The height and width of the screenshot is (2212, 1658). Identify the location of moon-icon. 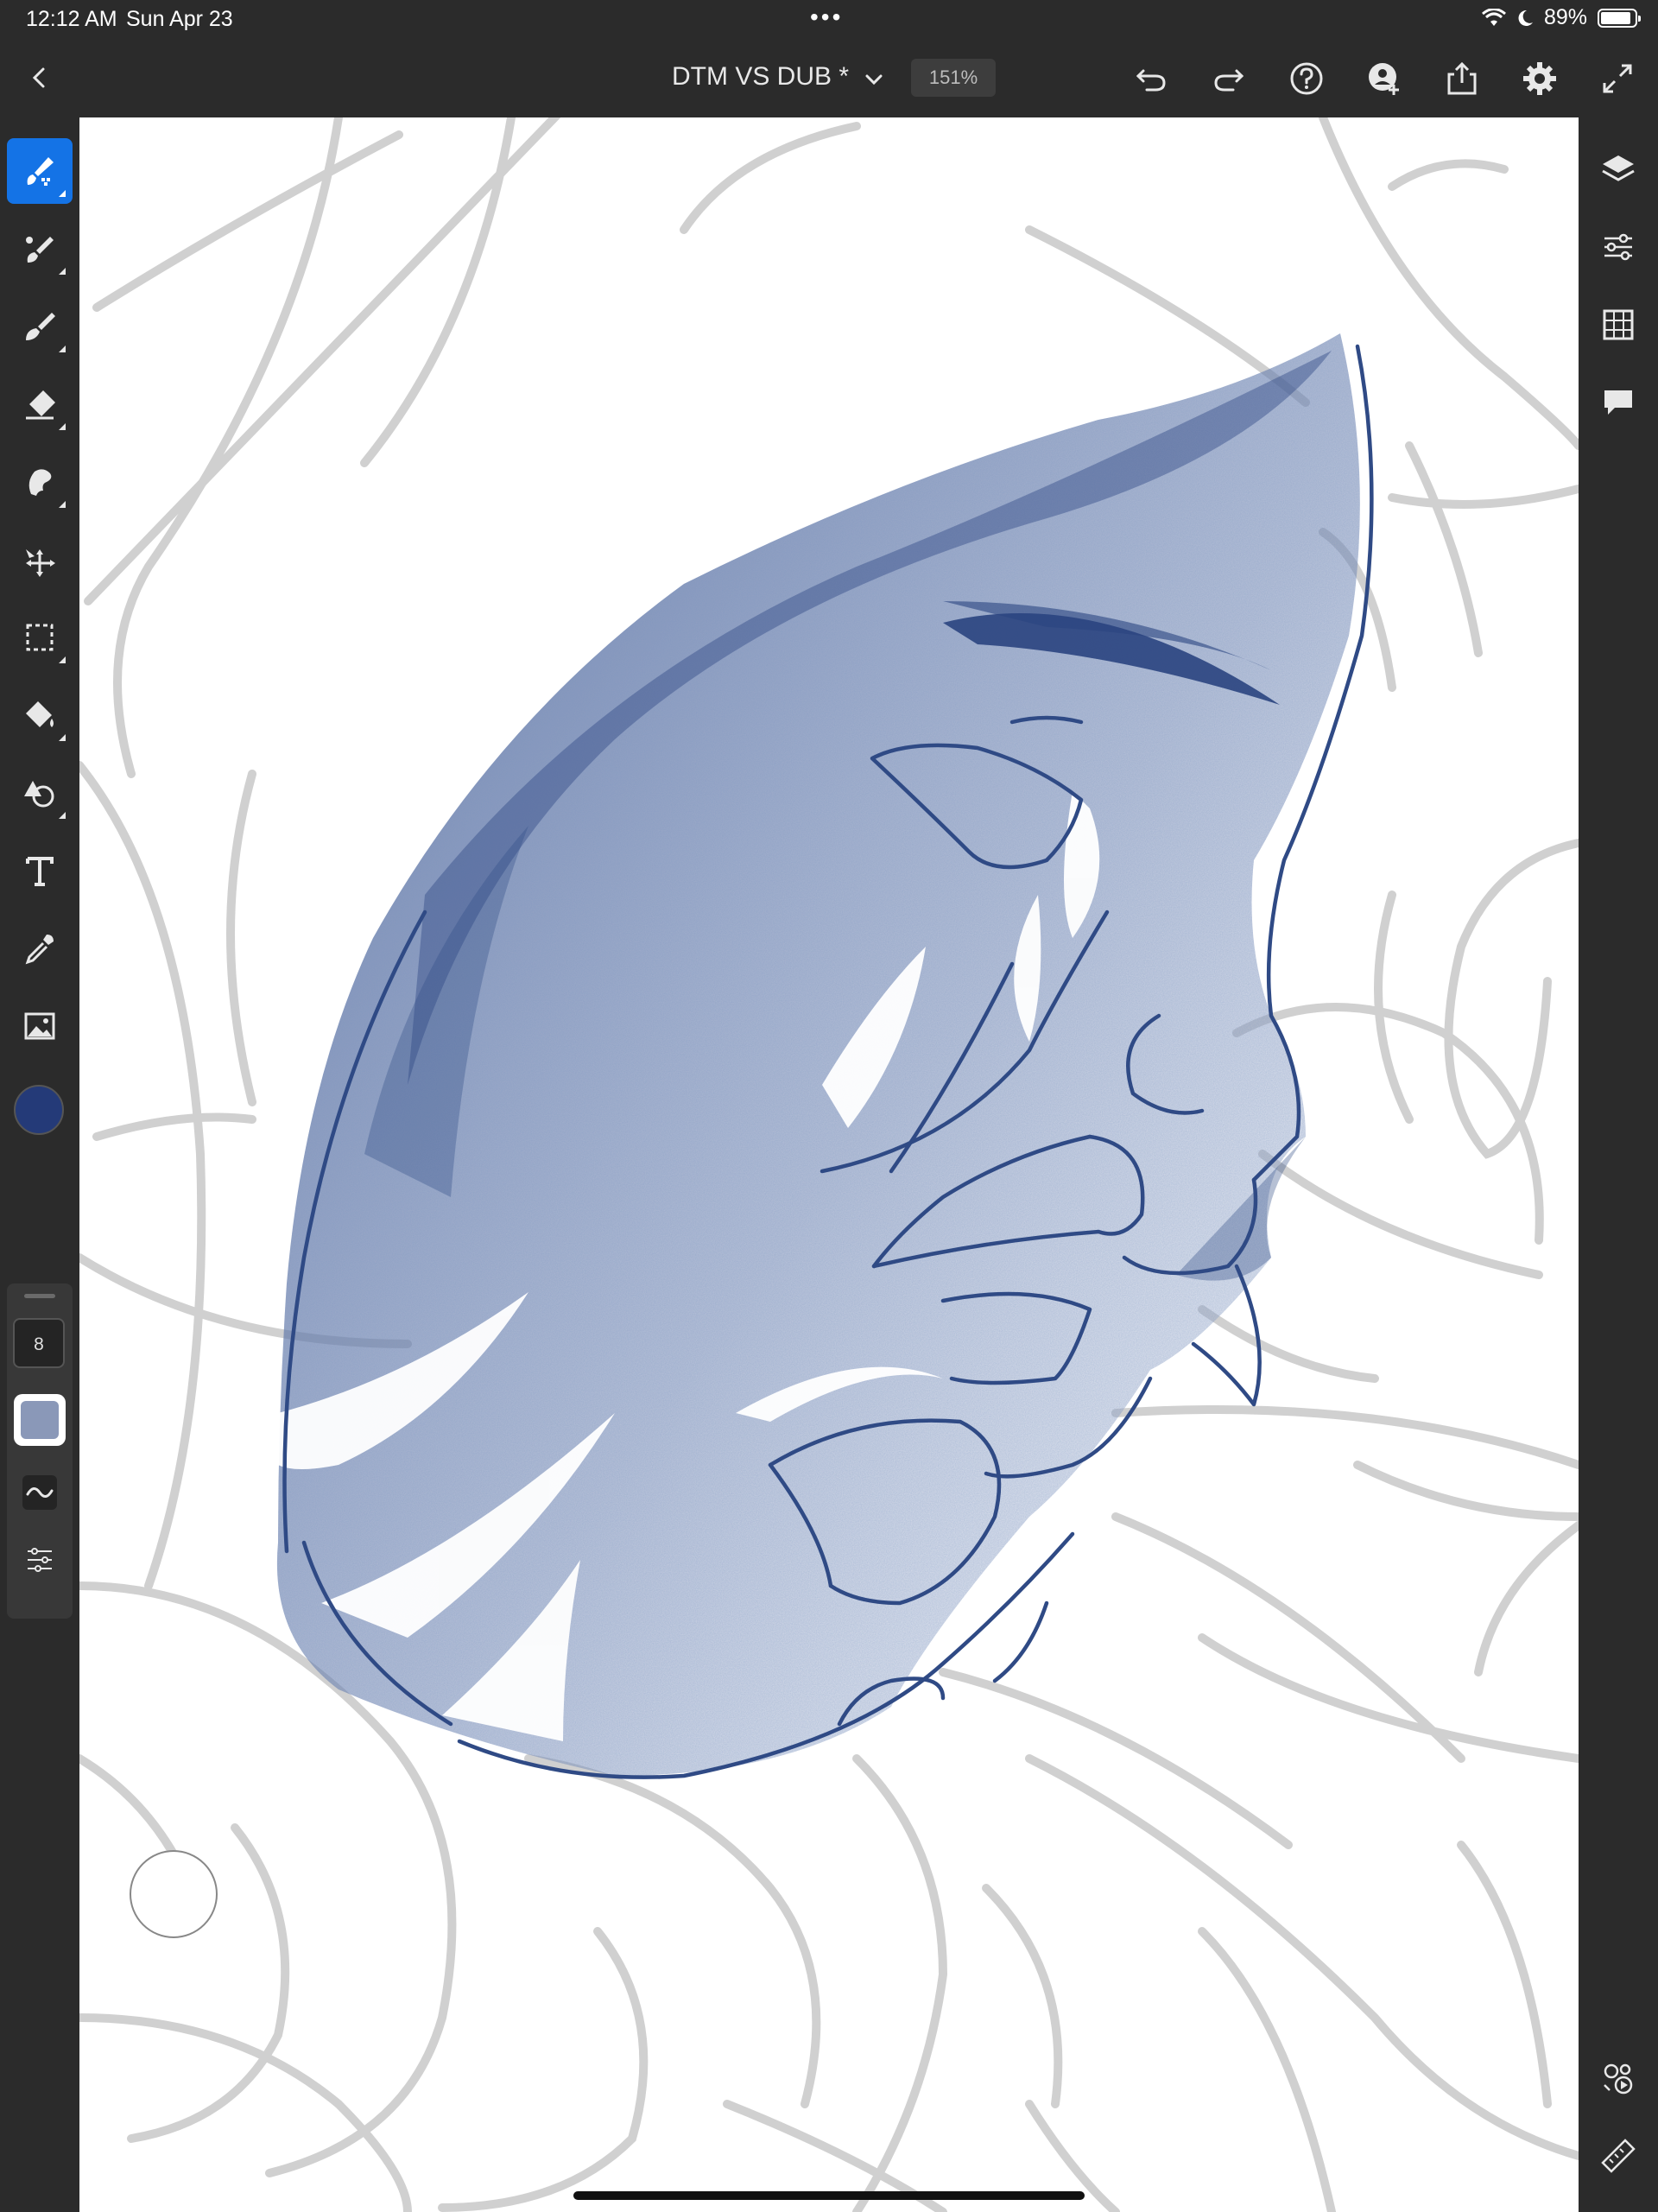
(1525, 18).